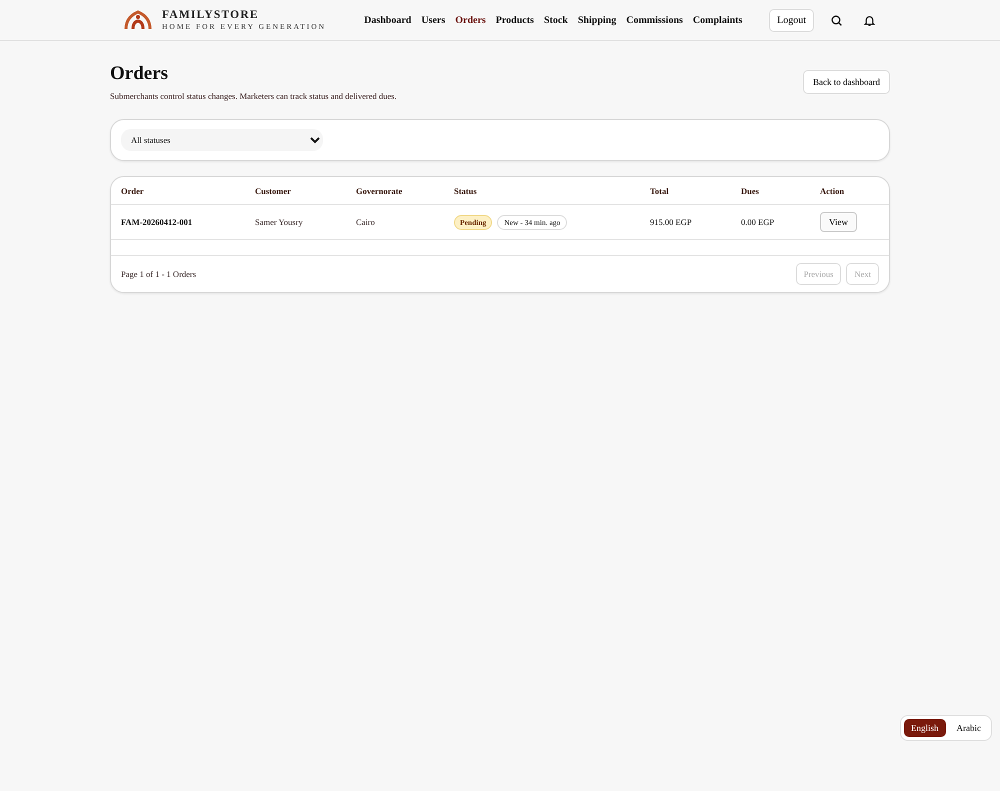  What do you see at coordinates (157, 222) in the screenshot?
I see `table-cell-text: FAM-20260412-001` at bounding box center [157, 222].